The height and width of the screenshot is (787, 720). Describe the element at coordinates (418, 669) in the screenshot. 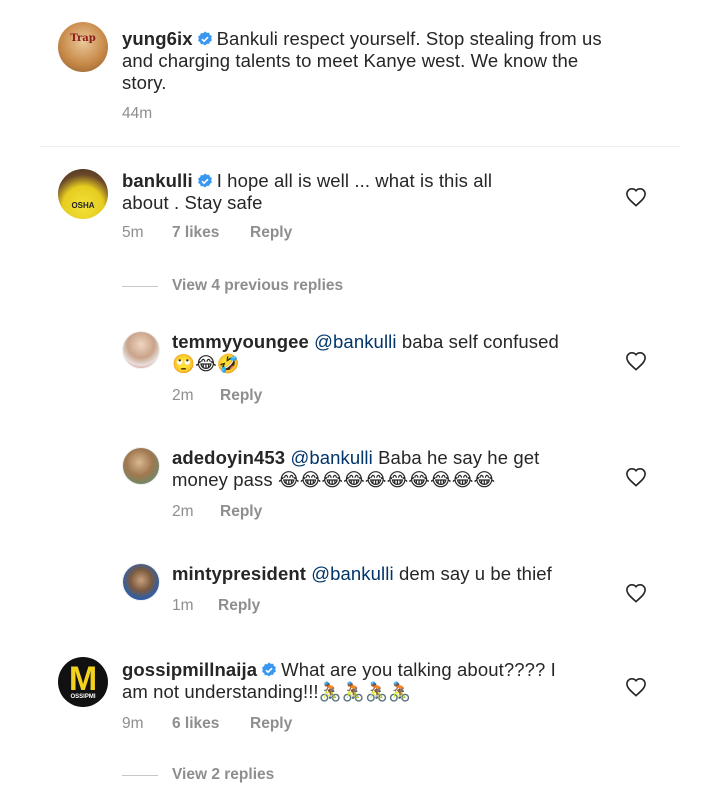

I see `comment-body: What are you talking about???? I` at that location.